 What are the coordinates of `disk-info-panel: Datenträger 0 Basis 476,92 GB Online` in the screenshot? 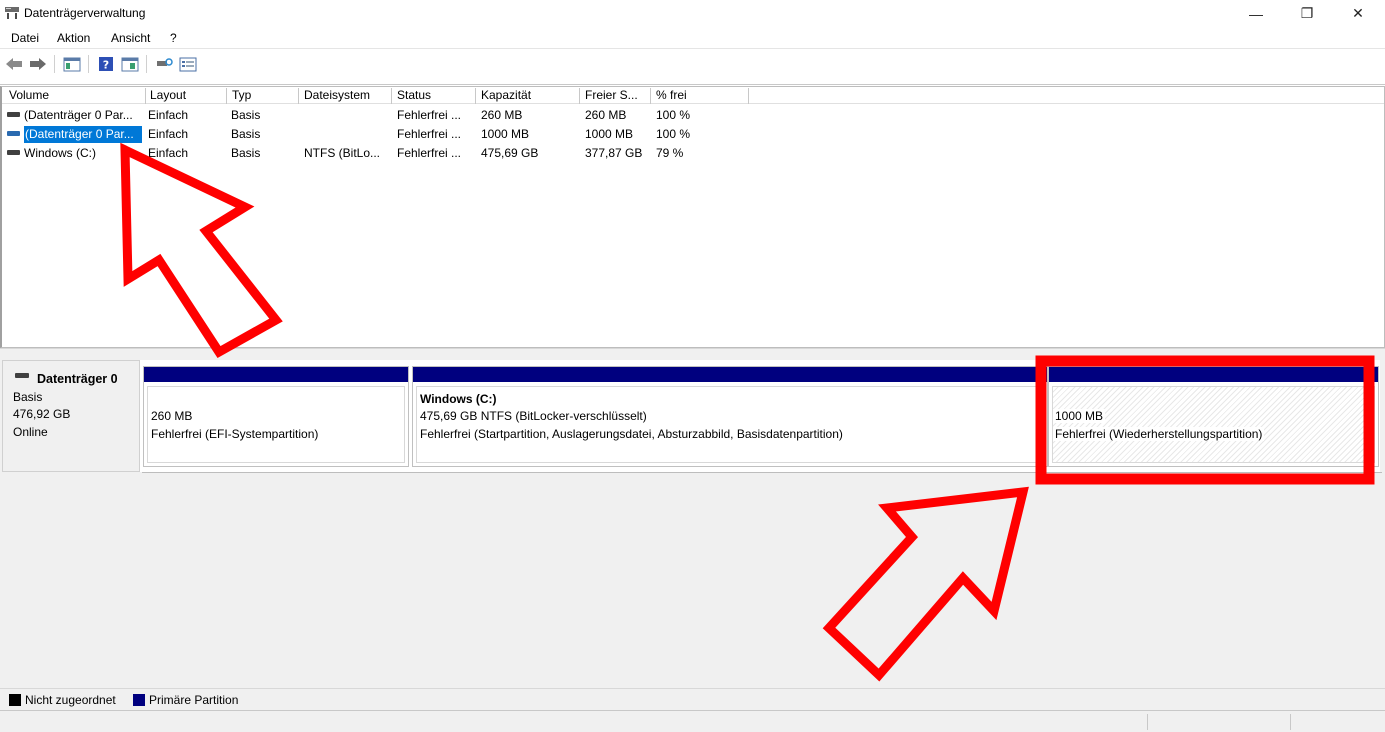 It's located at (71, 416).